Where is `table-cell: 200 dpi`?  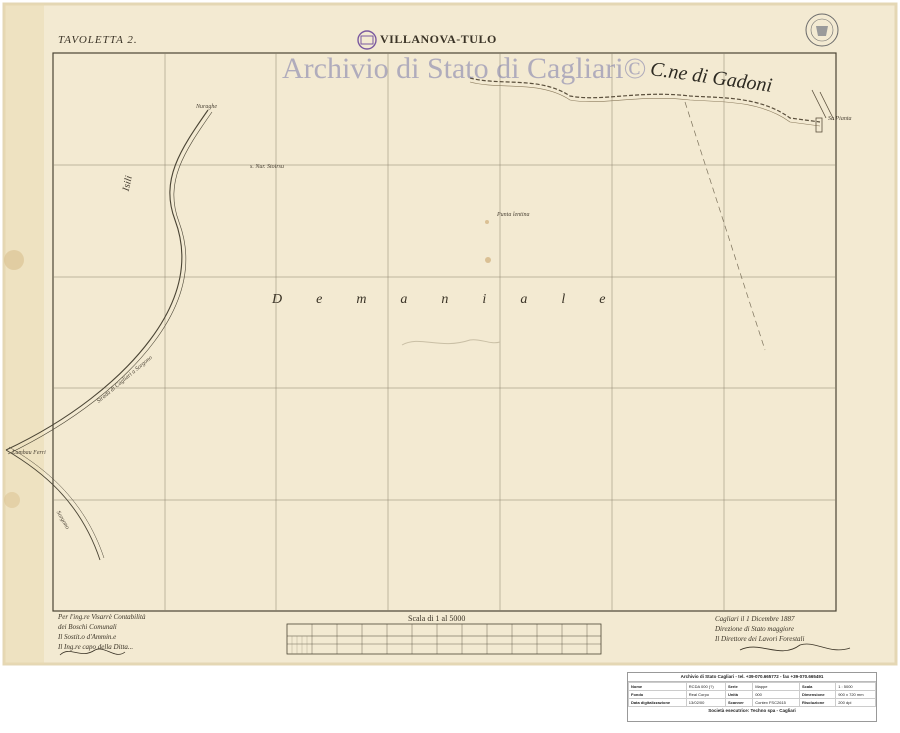
table-cell: 200 dpi is located at coordinates (855, 702).